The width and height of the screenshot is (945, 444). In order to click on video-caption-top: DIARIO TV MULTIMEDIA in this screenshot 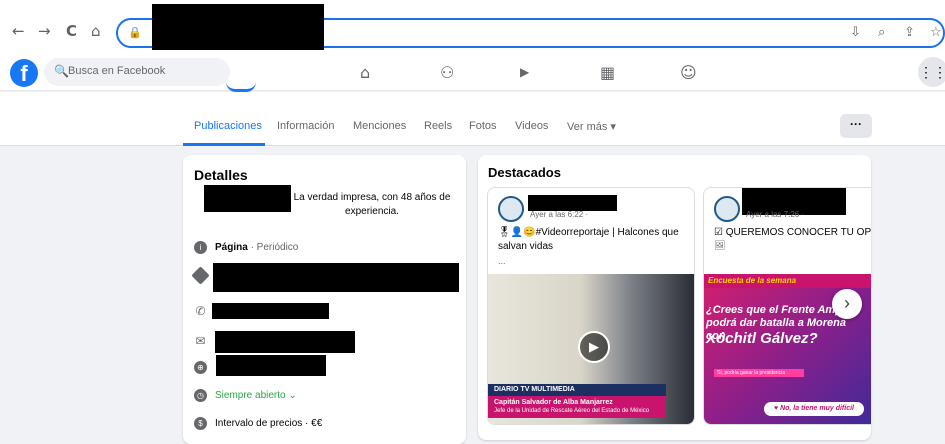, I will do `click(577, 390)`.